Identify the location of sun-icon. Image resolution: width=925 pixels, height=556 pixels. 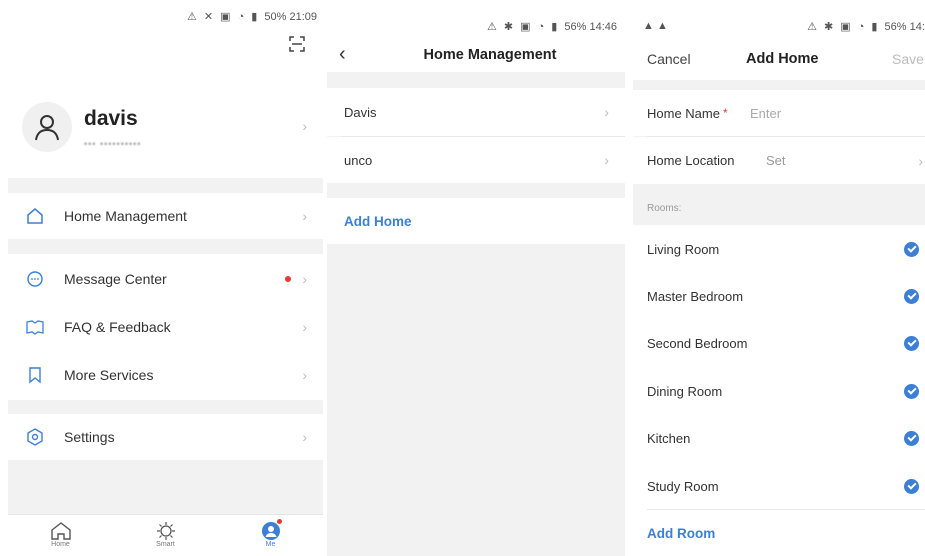
(165, 531).